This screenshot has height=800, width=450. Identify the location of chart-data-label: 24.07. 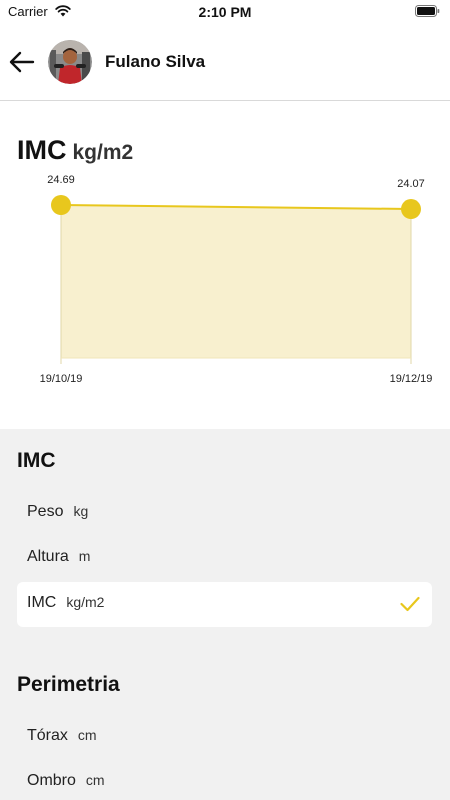
(411, 184).